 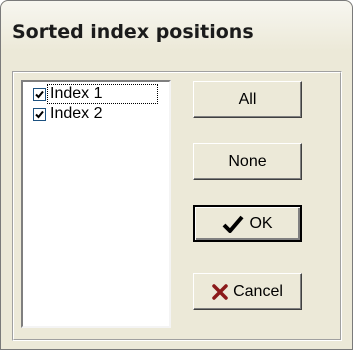 I want to click on list-item-index-1: Index 1, so click(x=95, y=94).